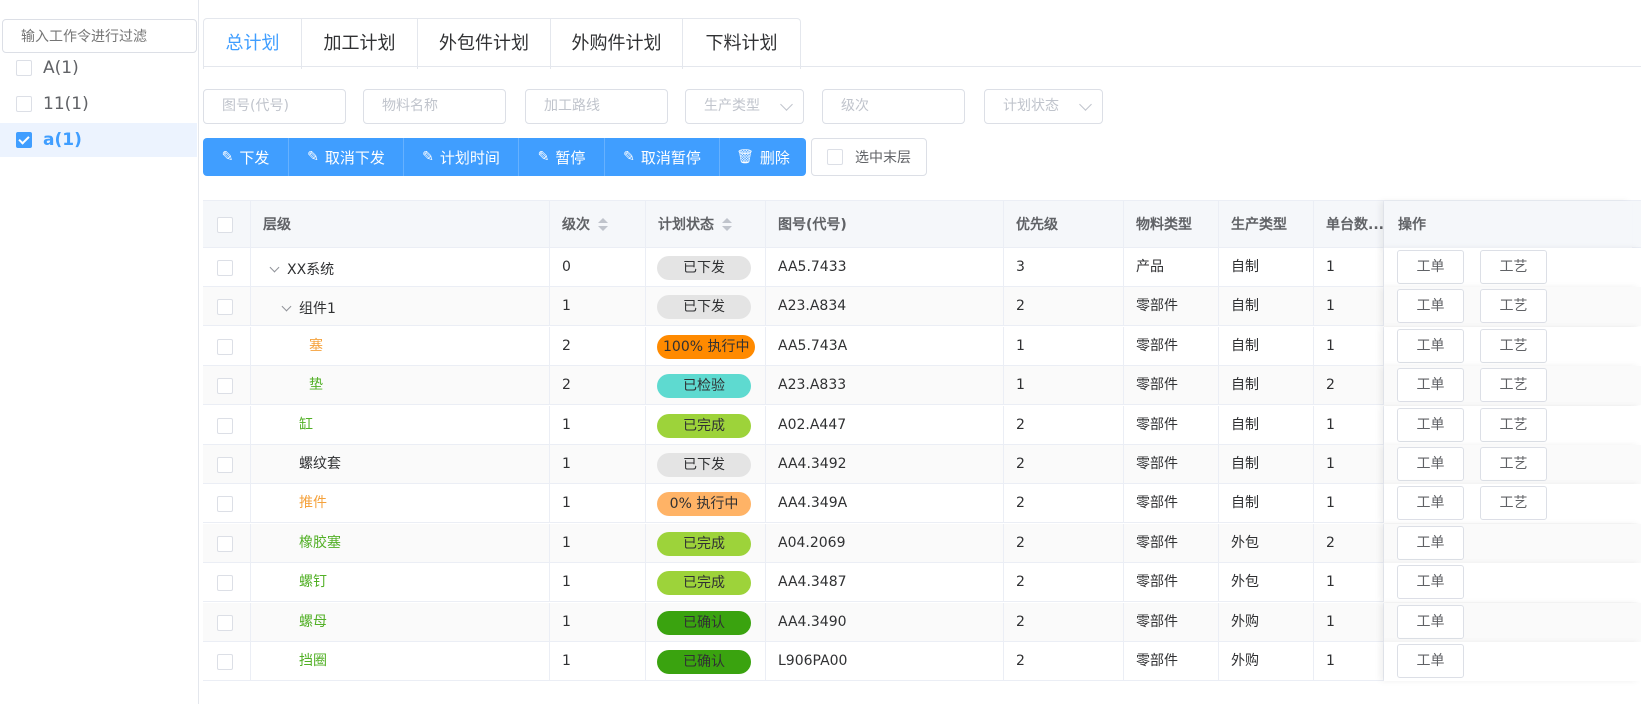 The width and height of the screenshot is (1641, 704). What do you see at coordinates (99, 36) in the screenshot?
I see `work-order-filter-input` at bounding box center [99, 36].